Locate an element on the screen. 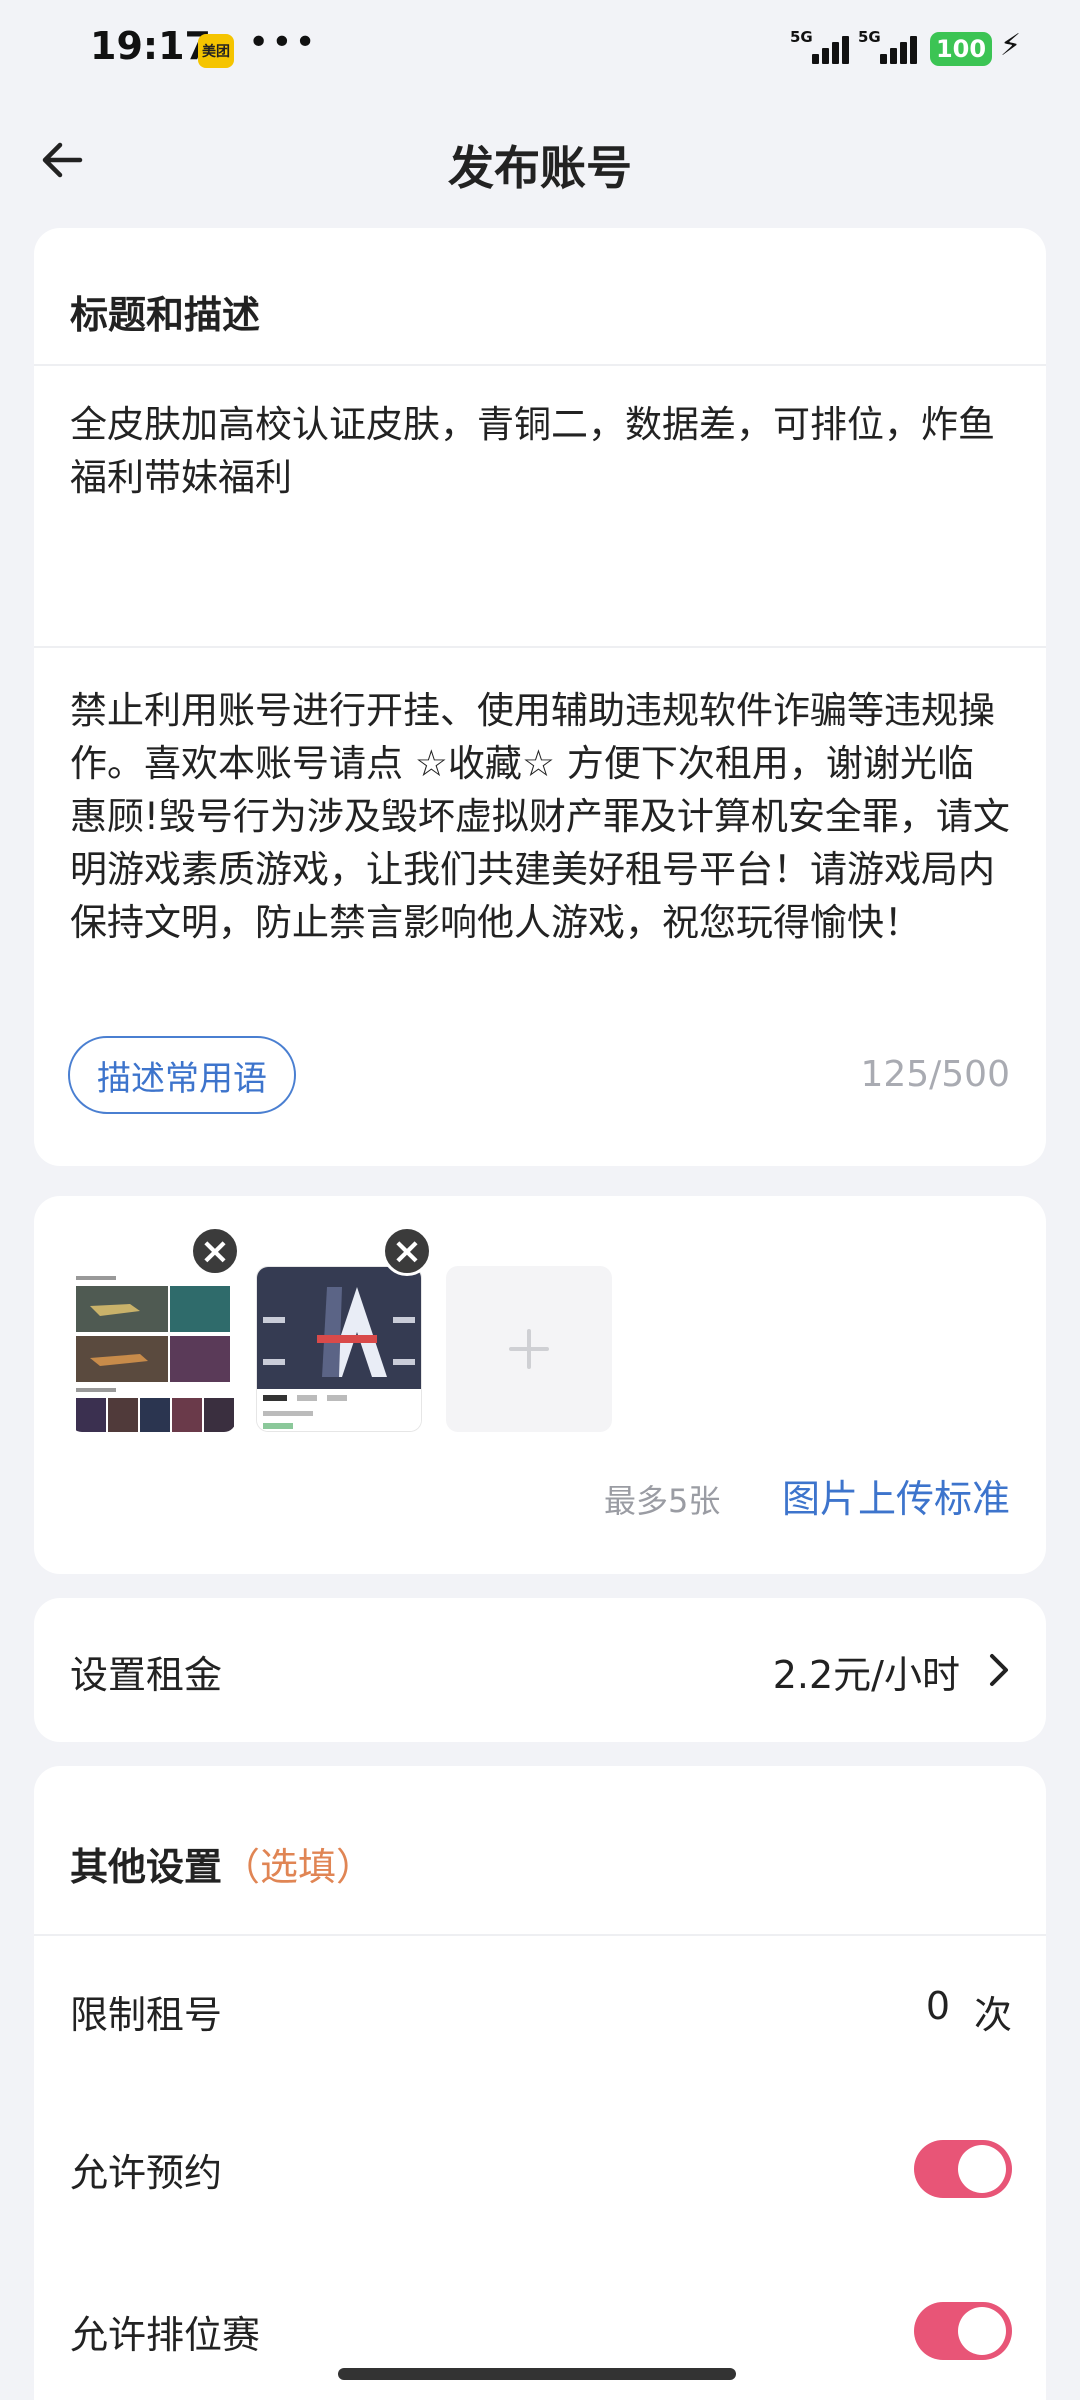 This screenshot has width=1080, height=2400. meituan-app-icon: 美团 is located at coordinates (216, 51).